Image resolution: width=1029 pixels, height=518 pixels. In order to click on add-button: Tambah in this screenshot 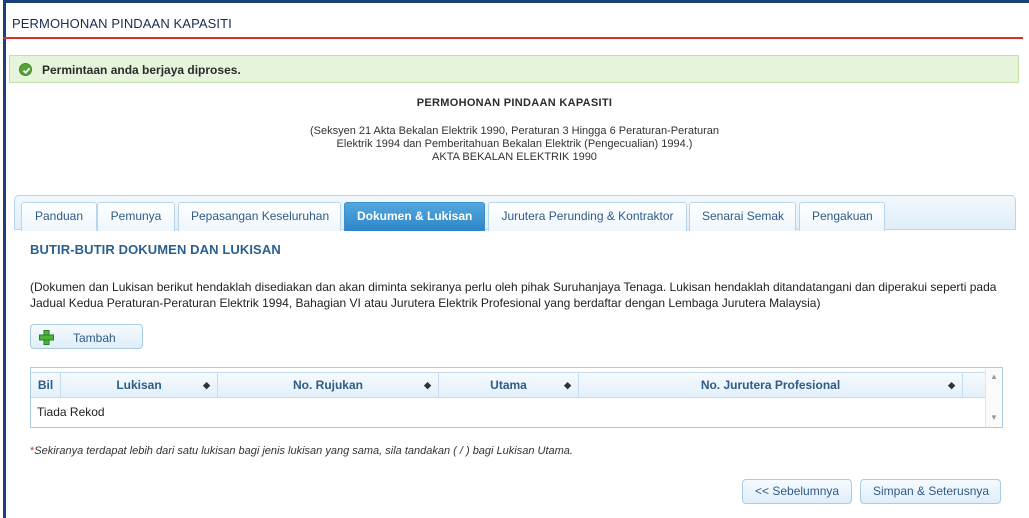, I will do `click(86, 336)`.